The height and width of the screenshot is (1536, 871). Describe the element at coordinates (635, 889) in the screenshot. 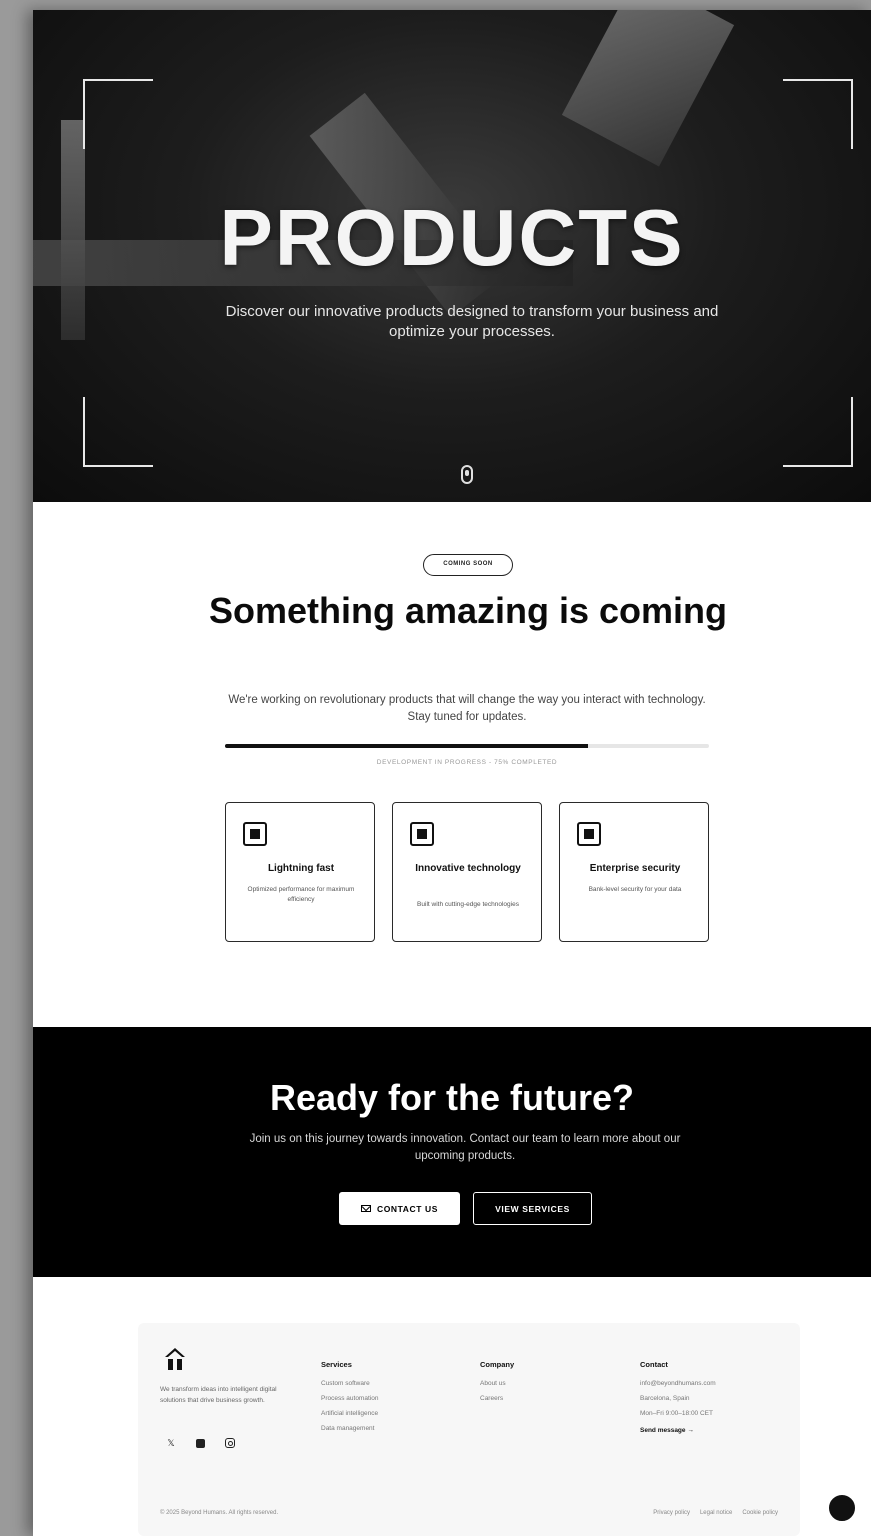

I see `feature-description: Bank-level security for your data` at that location.